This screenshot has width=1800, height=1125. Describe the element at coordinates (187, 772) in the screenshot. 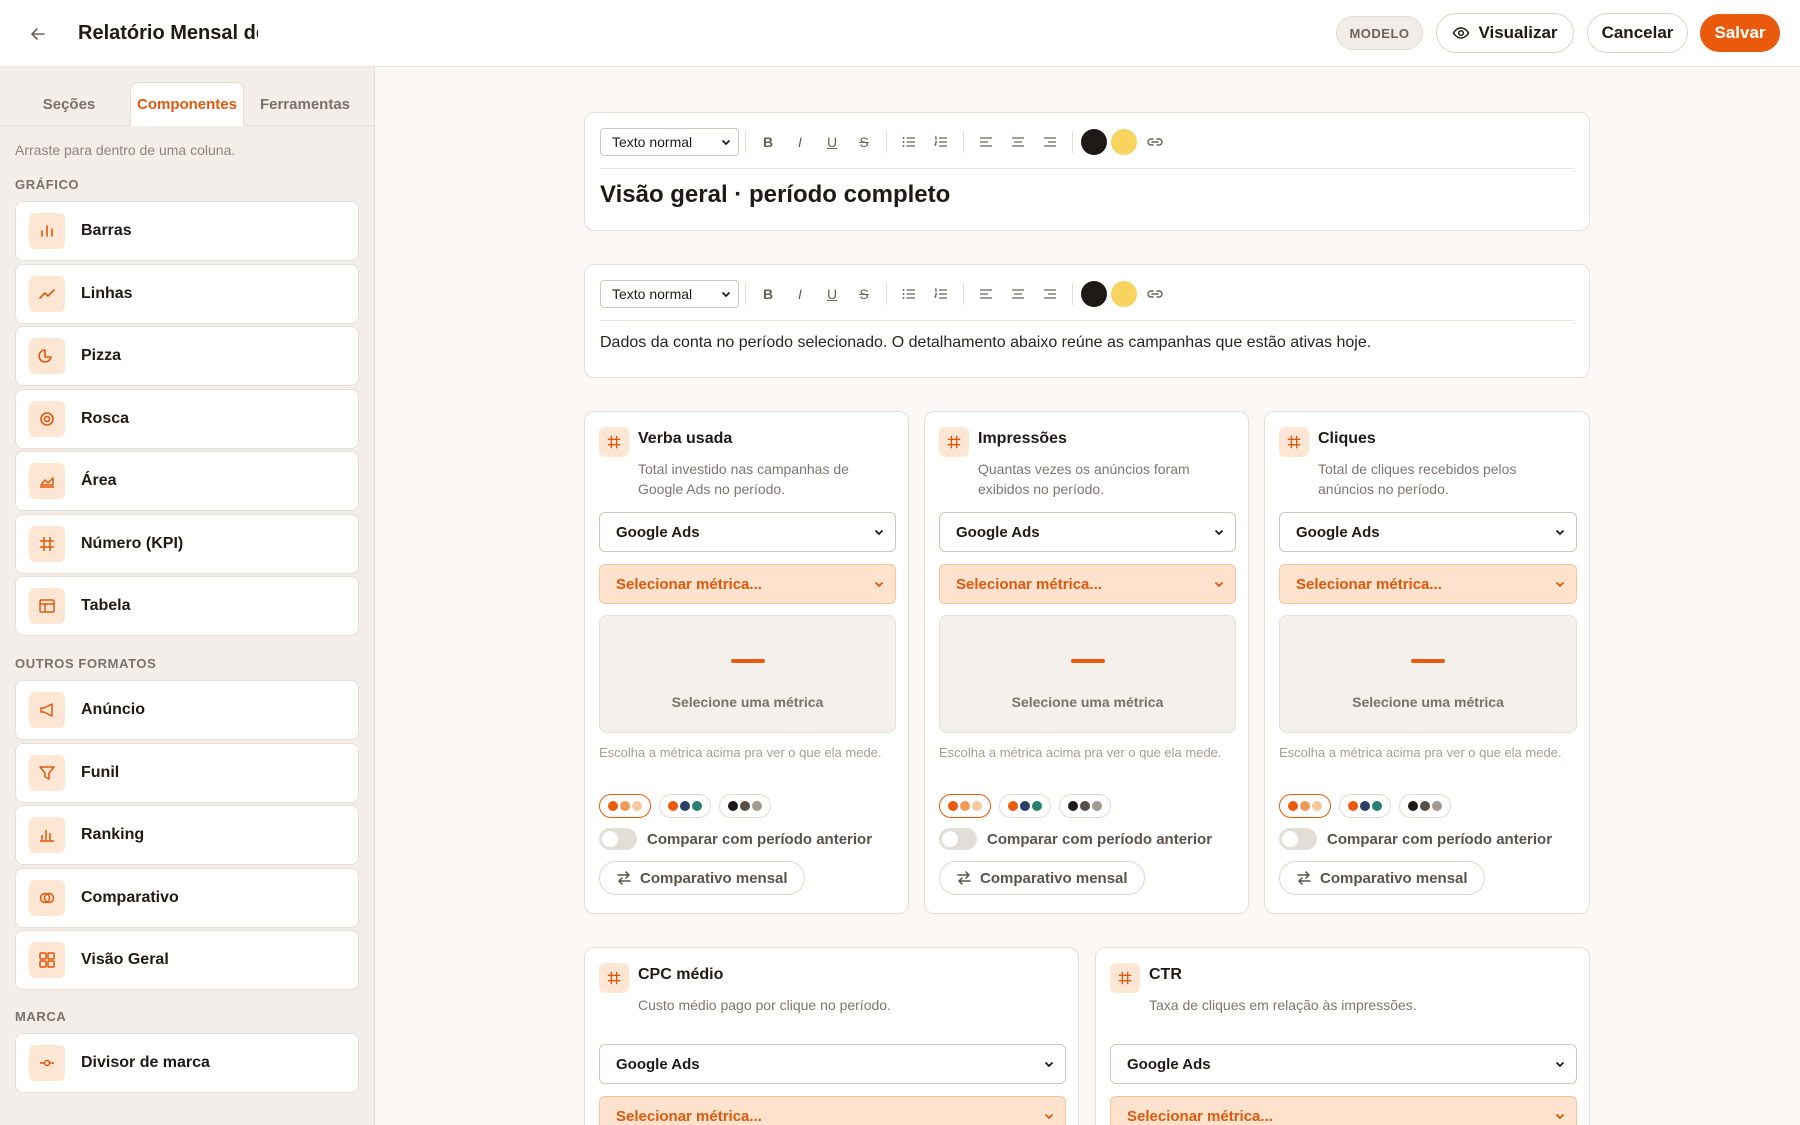

I see `component-item: Funil` at that location.